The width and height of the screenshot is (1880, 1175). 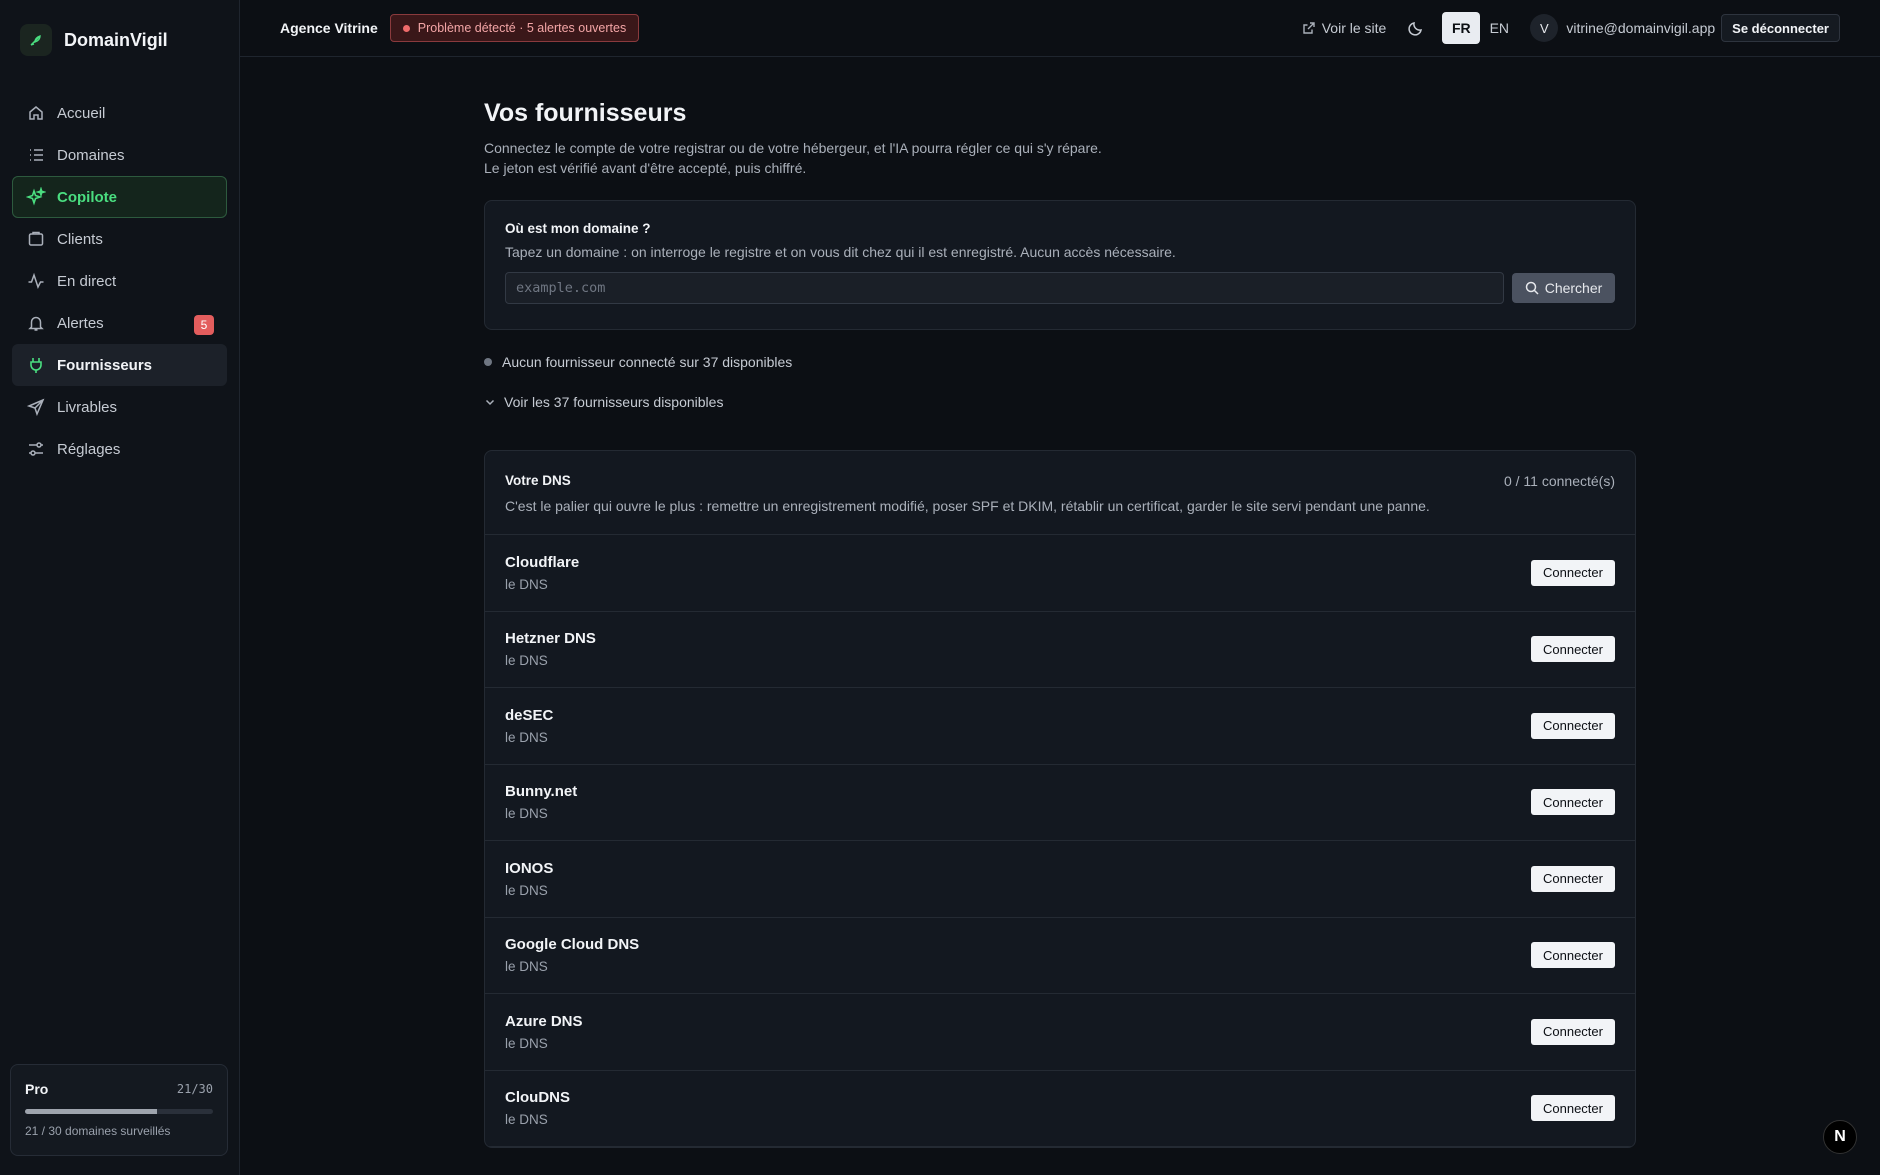 What do you see at coordinates (1840, 1137) in the screenshot?
I see `nextjs-dev-badge: N` at bounding box center [1840, 1137].